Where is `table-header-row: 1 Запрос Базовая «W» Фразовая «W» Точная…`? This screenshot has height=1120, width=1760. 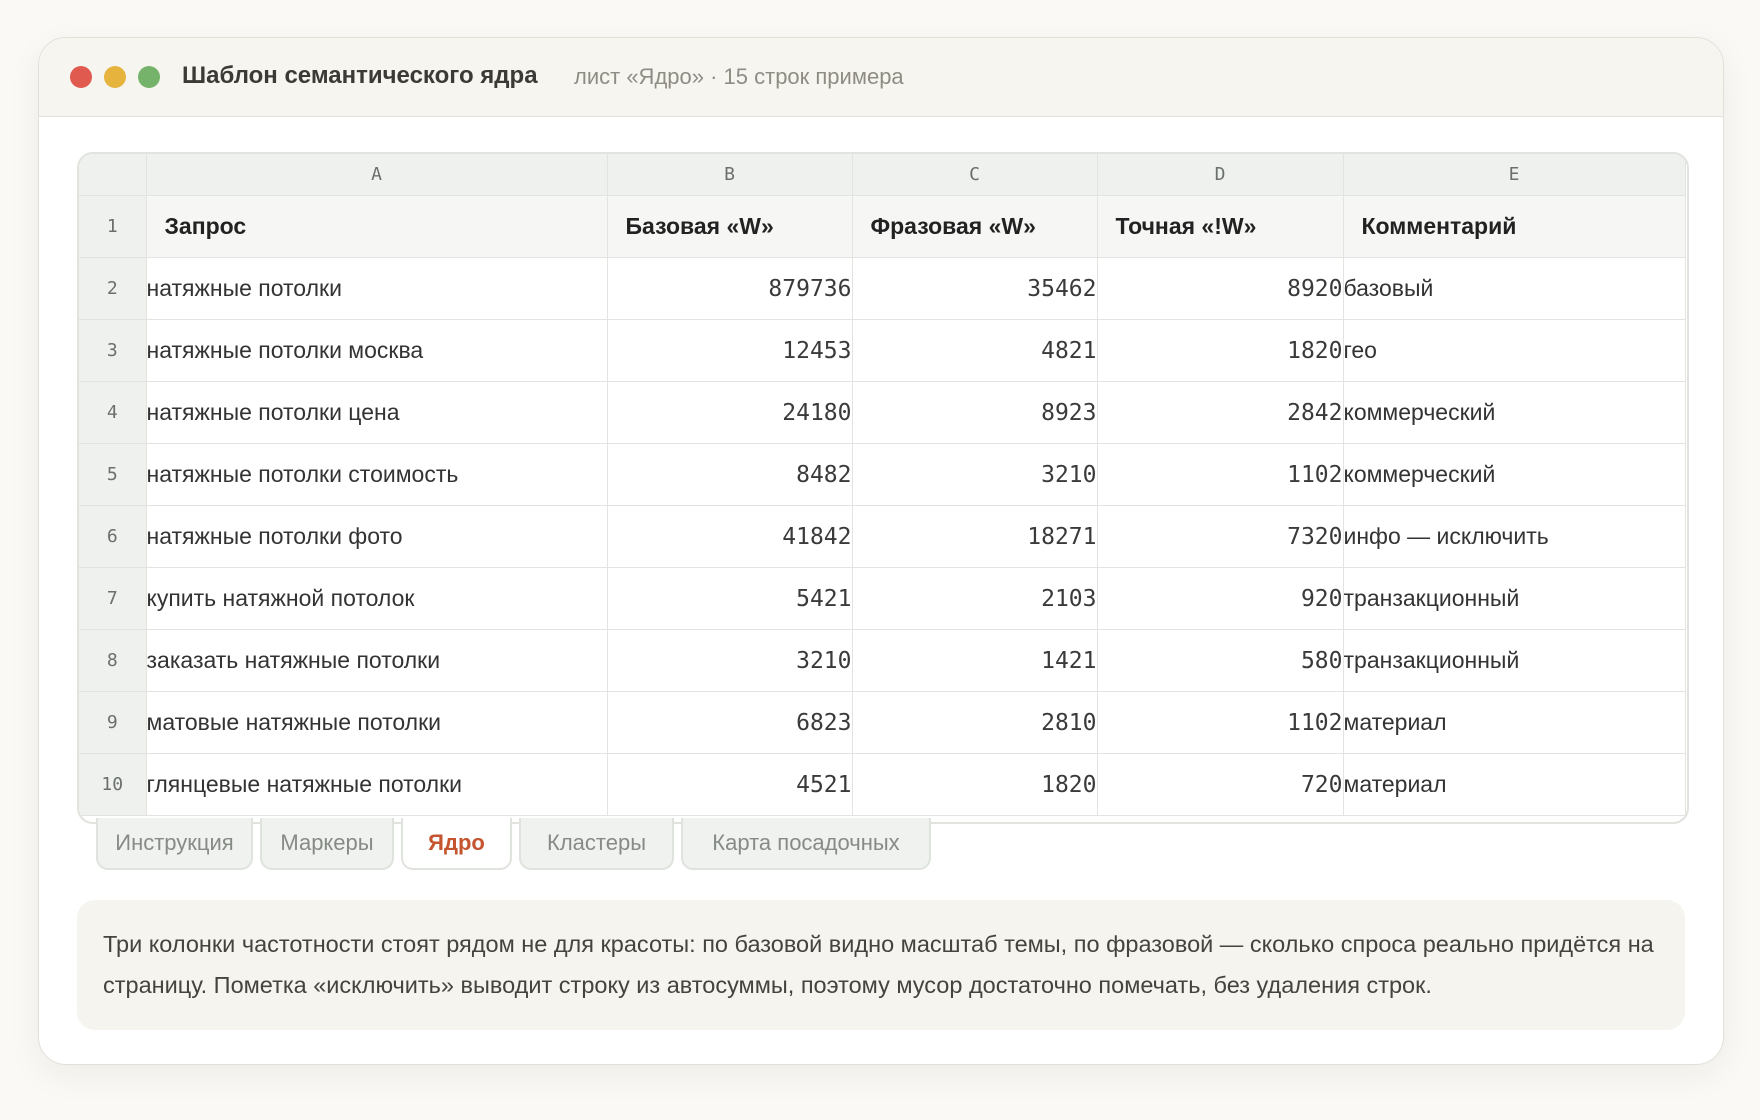
table-header-row: 1 Запрос Базовая «W» Фразовая «W» Точная… is located at coordinates (882, 226).